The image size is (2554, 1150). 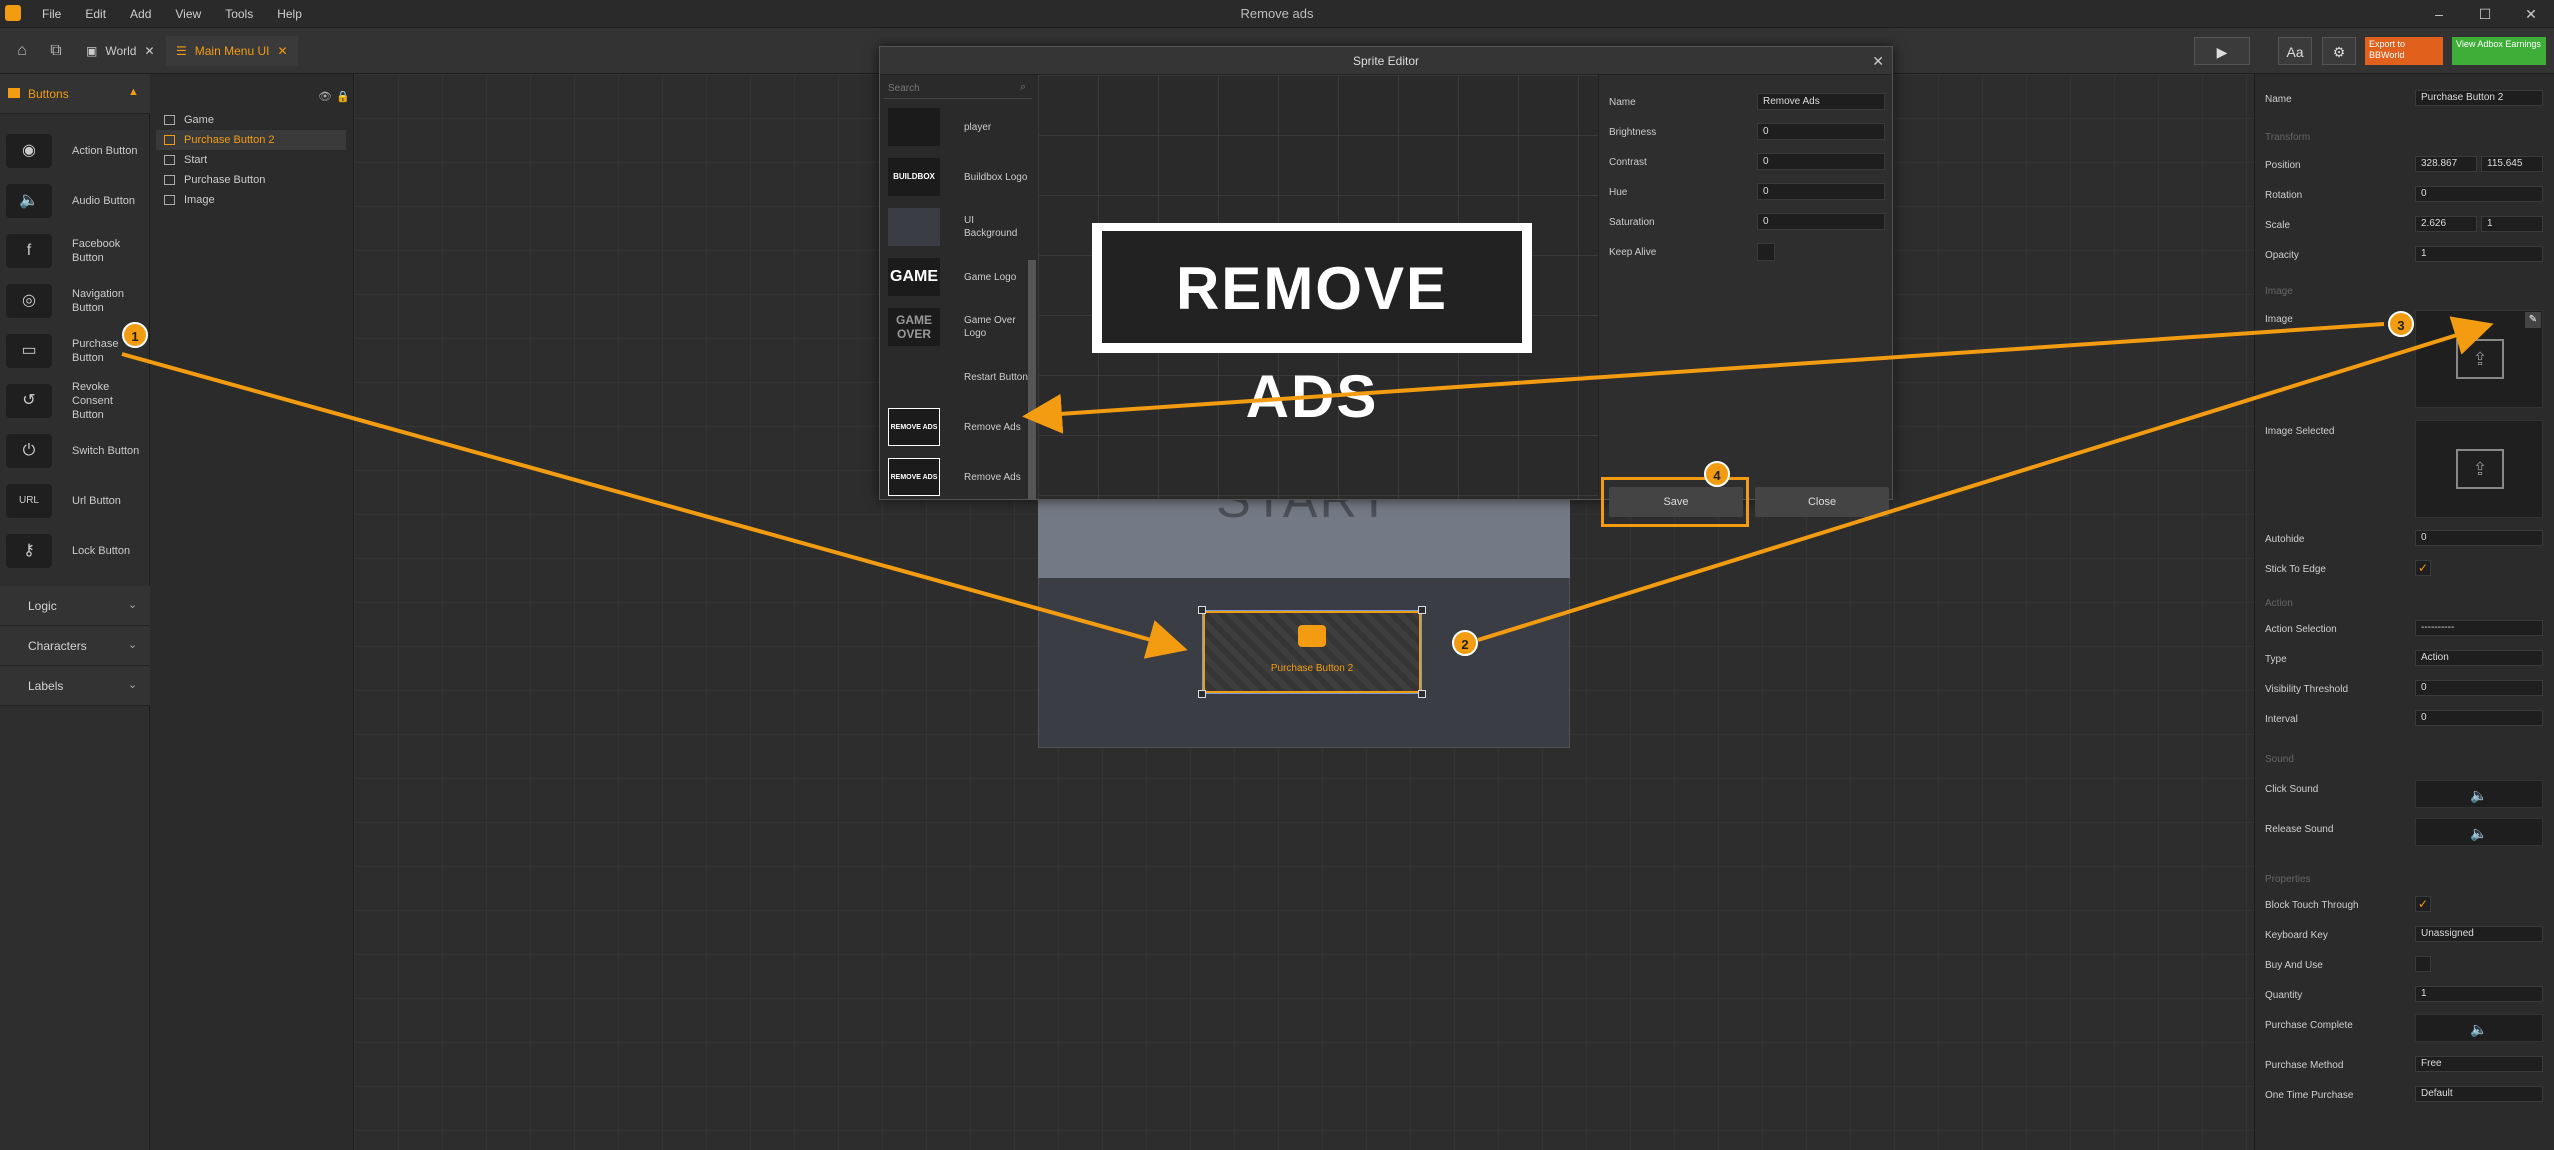 I want to click on callout-1: 1, so click(x=135, y=335).